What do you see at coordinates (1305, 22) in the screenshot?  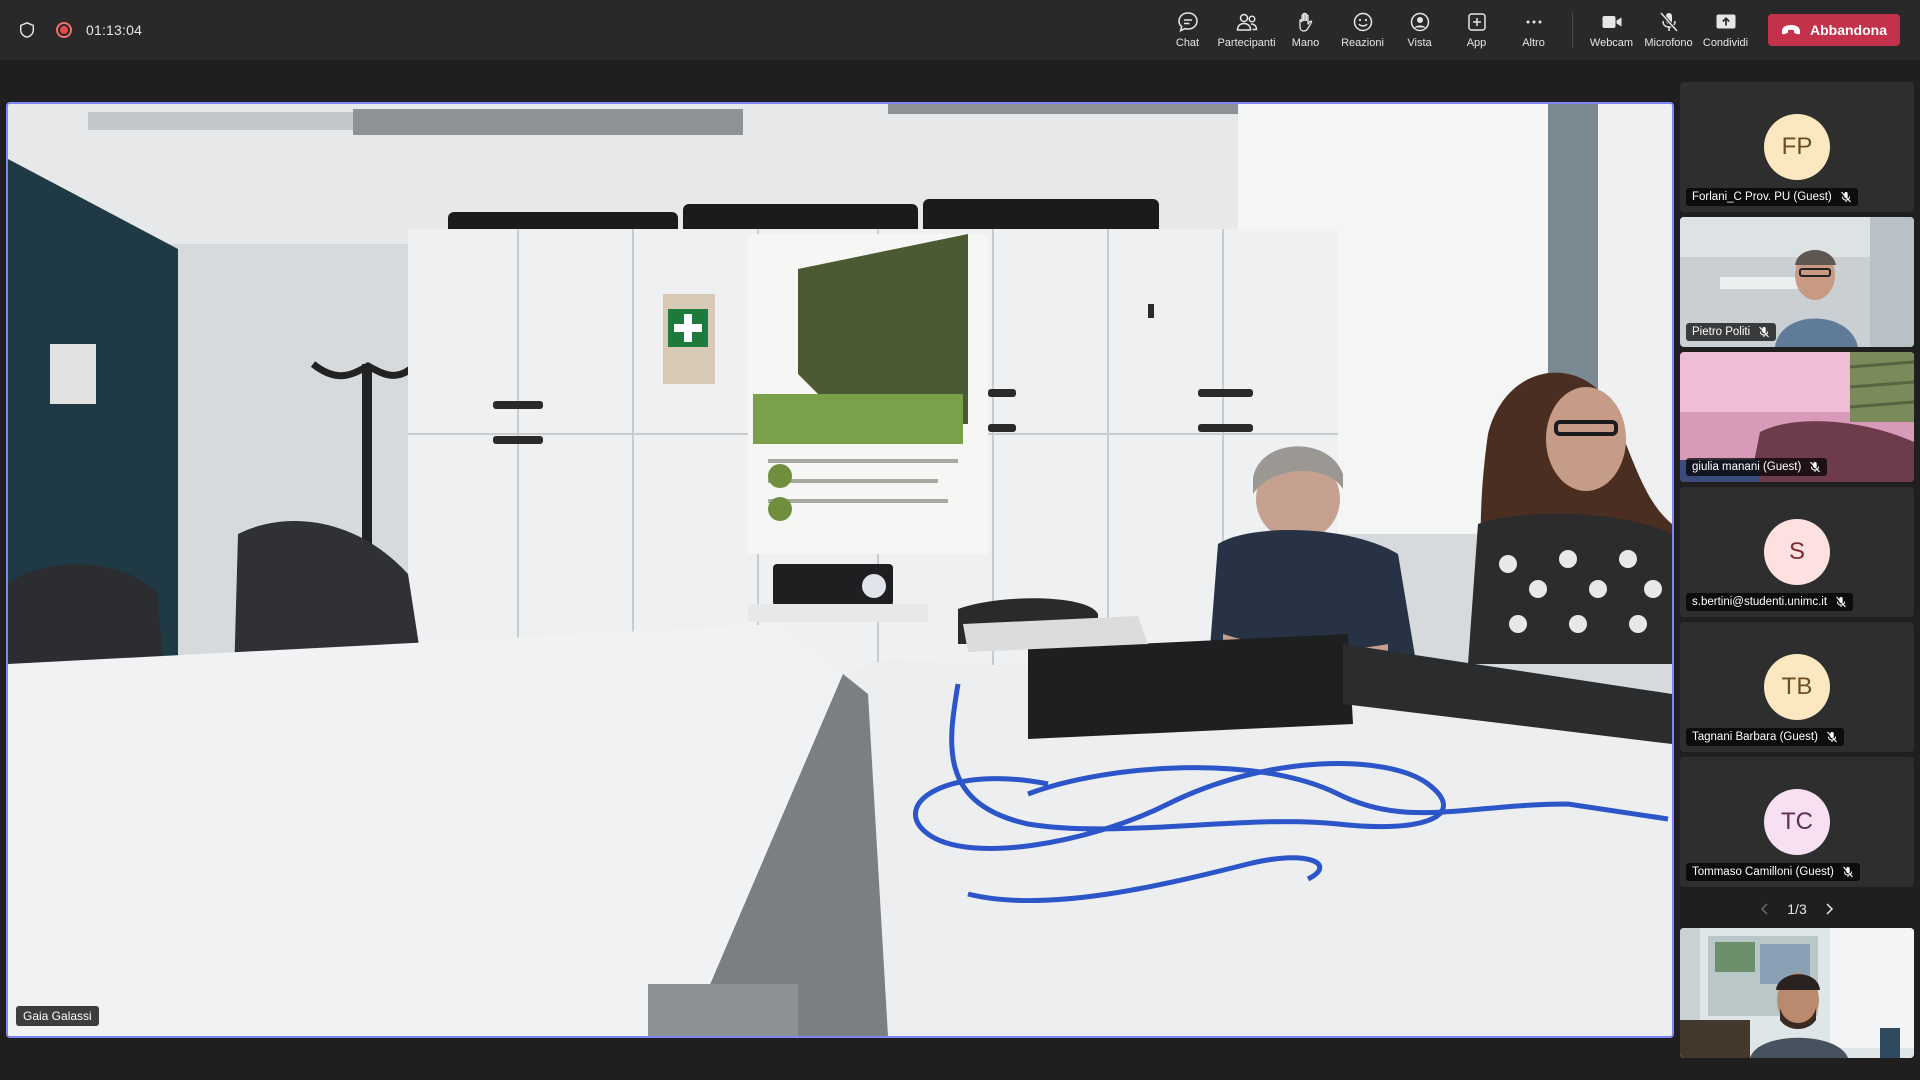 I see `raise-hand-icon` at bounding box center [1305, 22].